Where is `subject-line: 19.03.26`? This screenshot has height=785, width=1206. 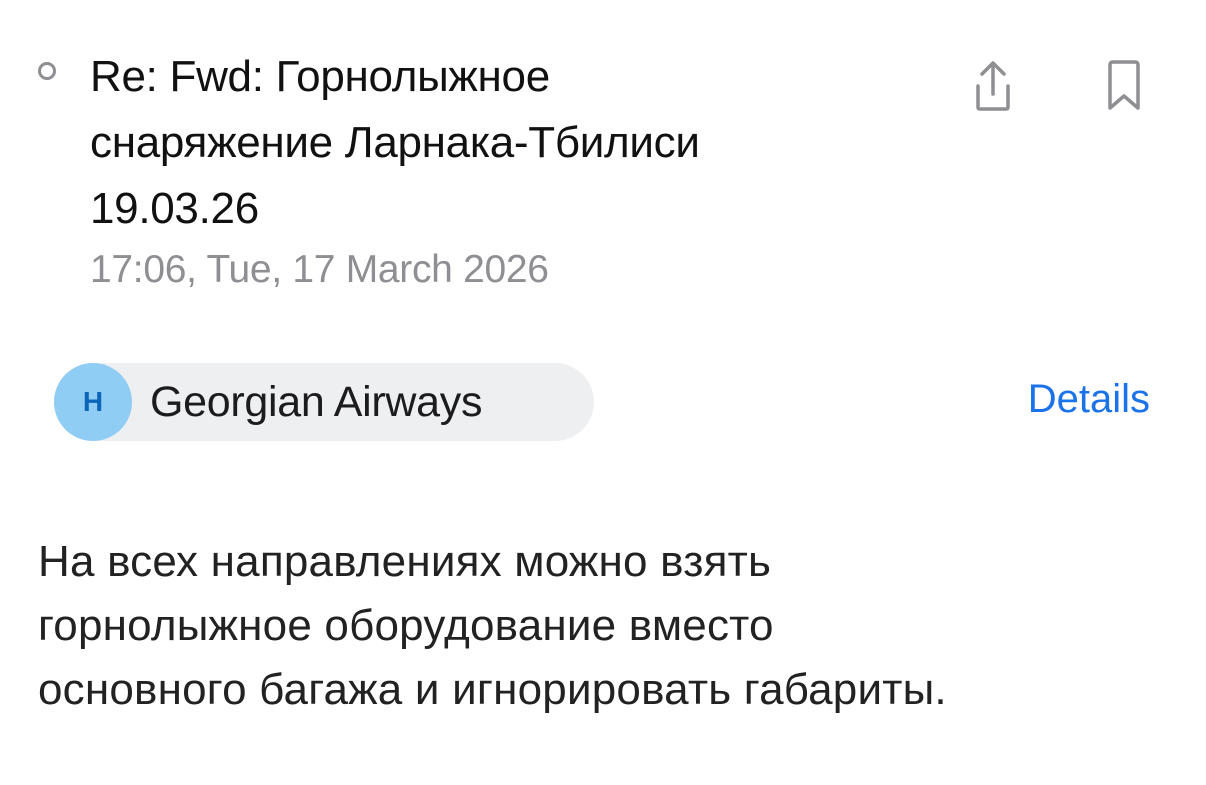 subject-line: 19.03.26 is located at coordinates (174, 208).